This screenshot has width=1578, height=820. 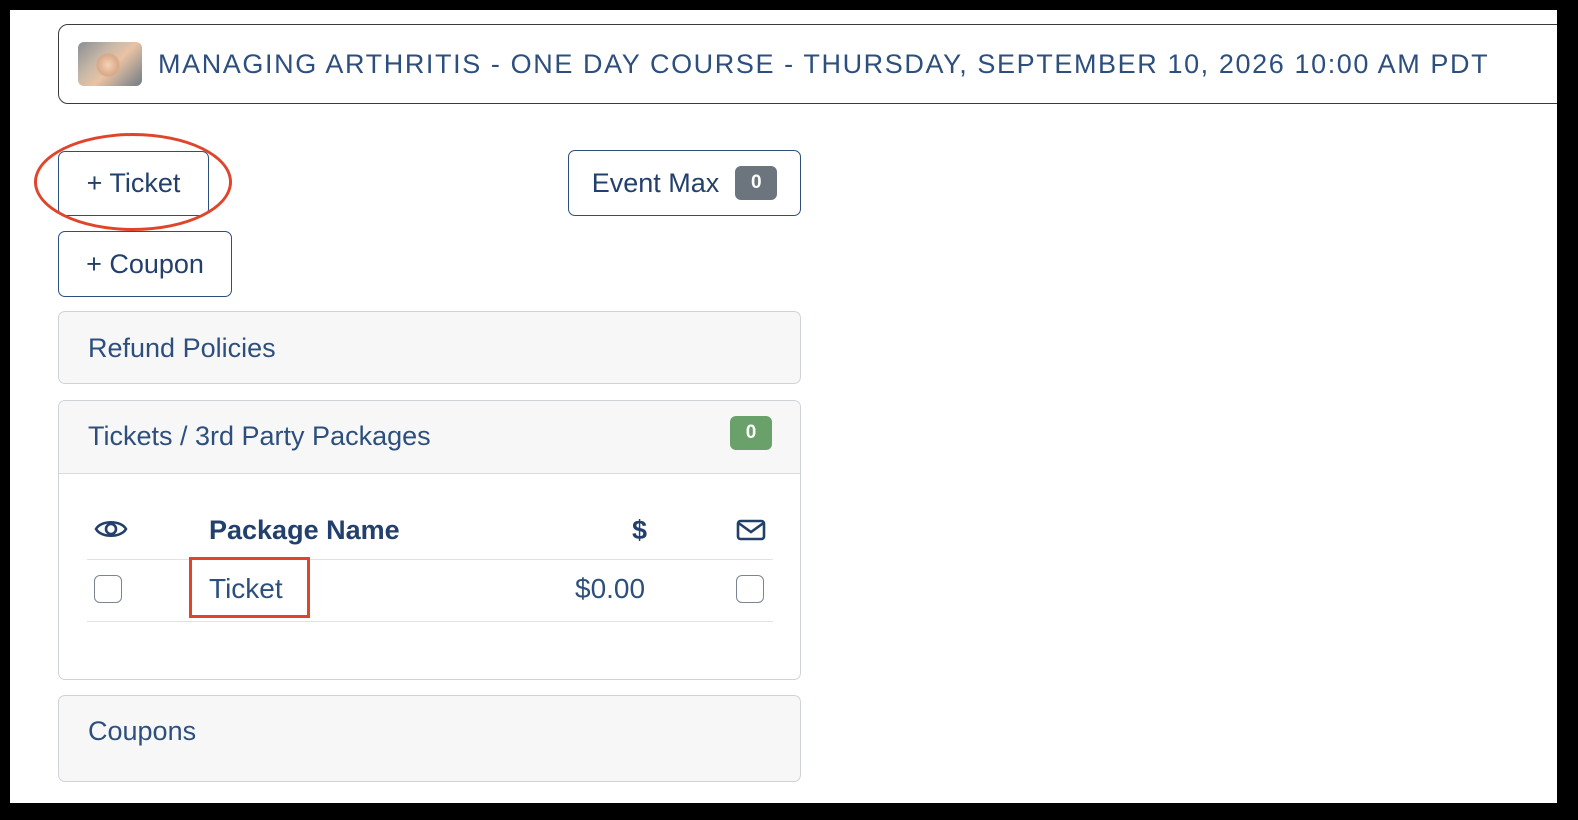 I want to click on column-price: $, so click(x=640, y=530).